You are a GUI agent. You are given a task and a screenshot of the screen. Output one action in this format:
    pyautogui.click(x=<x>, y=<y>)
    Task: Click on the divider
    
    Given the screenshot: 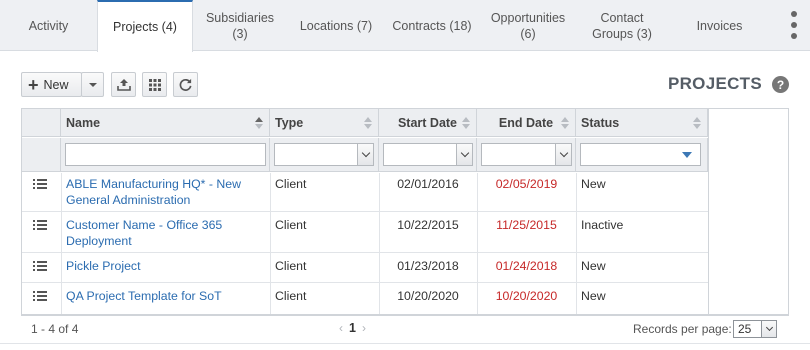 What is the action you would take?
    pyautogui.click(x=405, y=343)
    